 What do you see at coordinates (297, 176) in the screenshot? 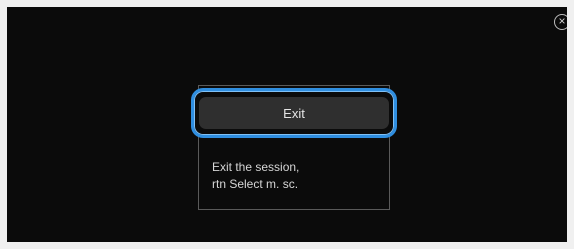
I see `exit-description: Exit the session, rtn Select m. sc.` at bounding box center [297, 176].